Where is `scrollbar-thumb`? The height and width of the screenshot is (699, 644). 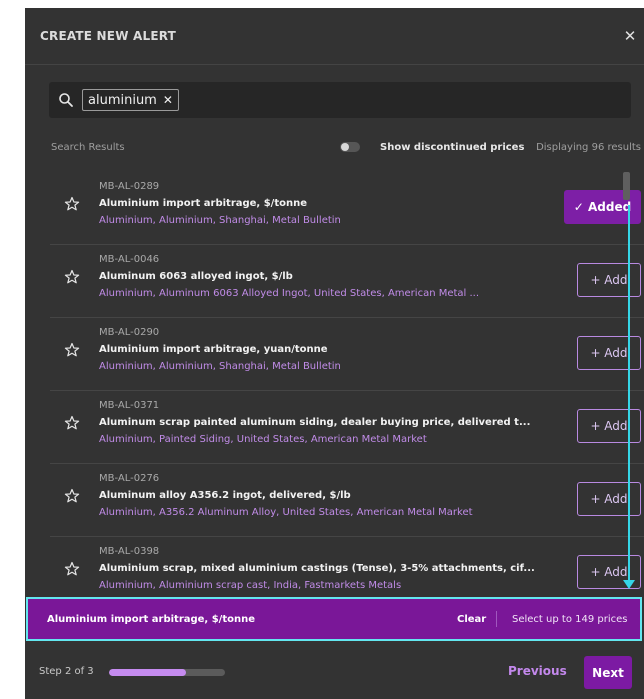
scrollbar-thumb is located at coordinates (626, 186).